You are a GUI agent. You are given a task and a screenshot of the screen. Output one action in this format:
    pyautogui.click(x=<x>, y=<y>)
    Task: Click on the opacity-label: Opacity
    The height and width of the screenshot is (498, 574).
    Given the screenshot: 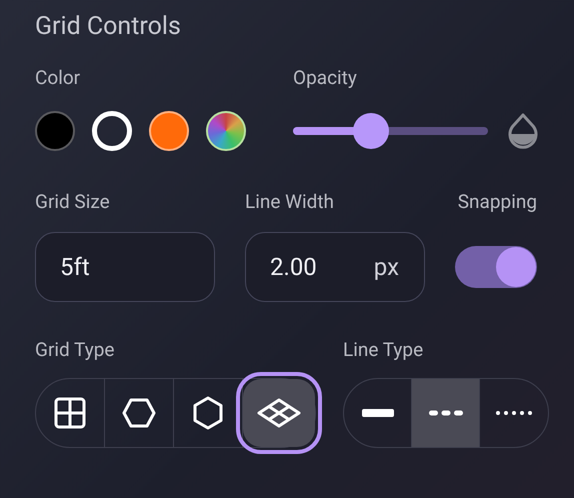 What is the action you would take?
    pyautogui.click(x=325, y=77)
    